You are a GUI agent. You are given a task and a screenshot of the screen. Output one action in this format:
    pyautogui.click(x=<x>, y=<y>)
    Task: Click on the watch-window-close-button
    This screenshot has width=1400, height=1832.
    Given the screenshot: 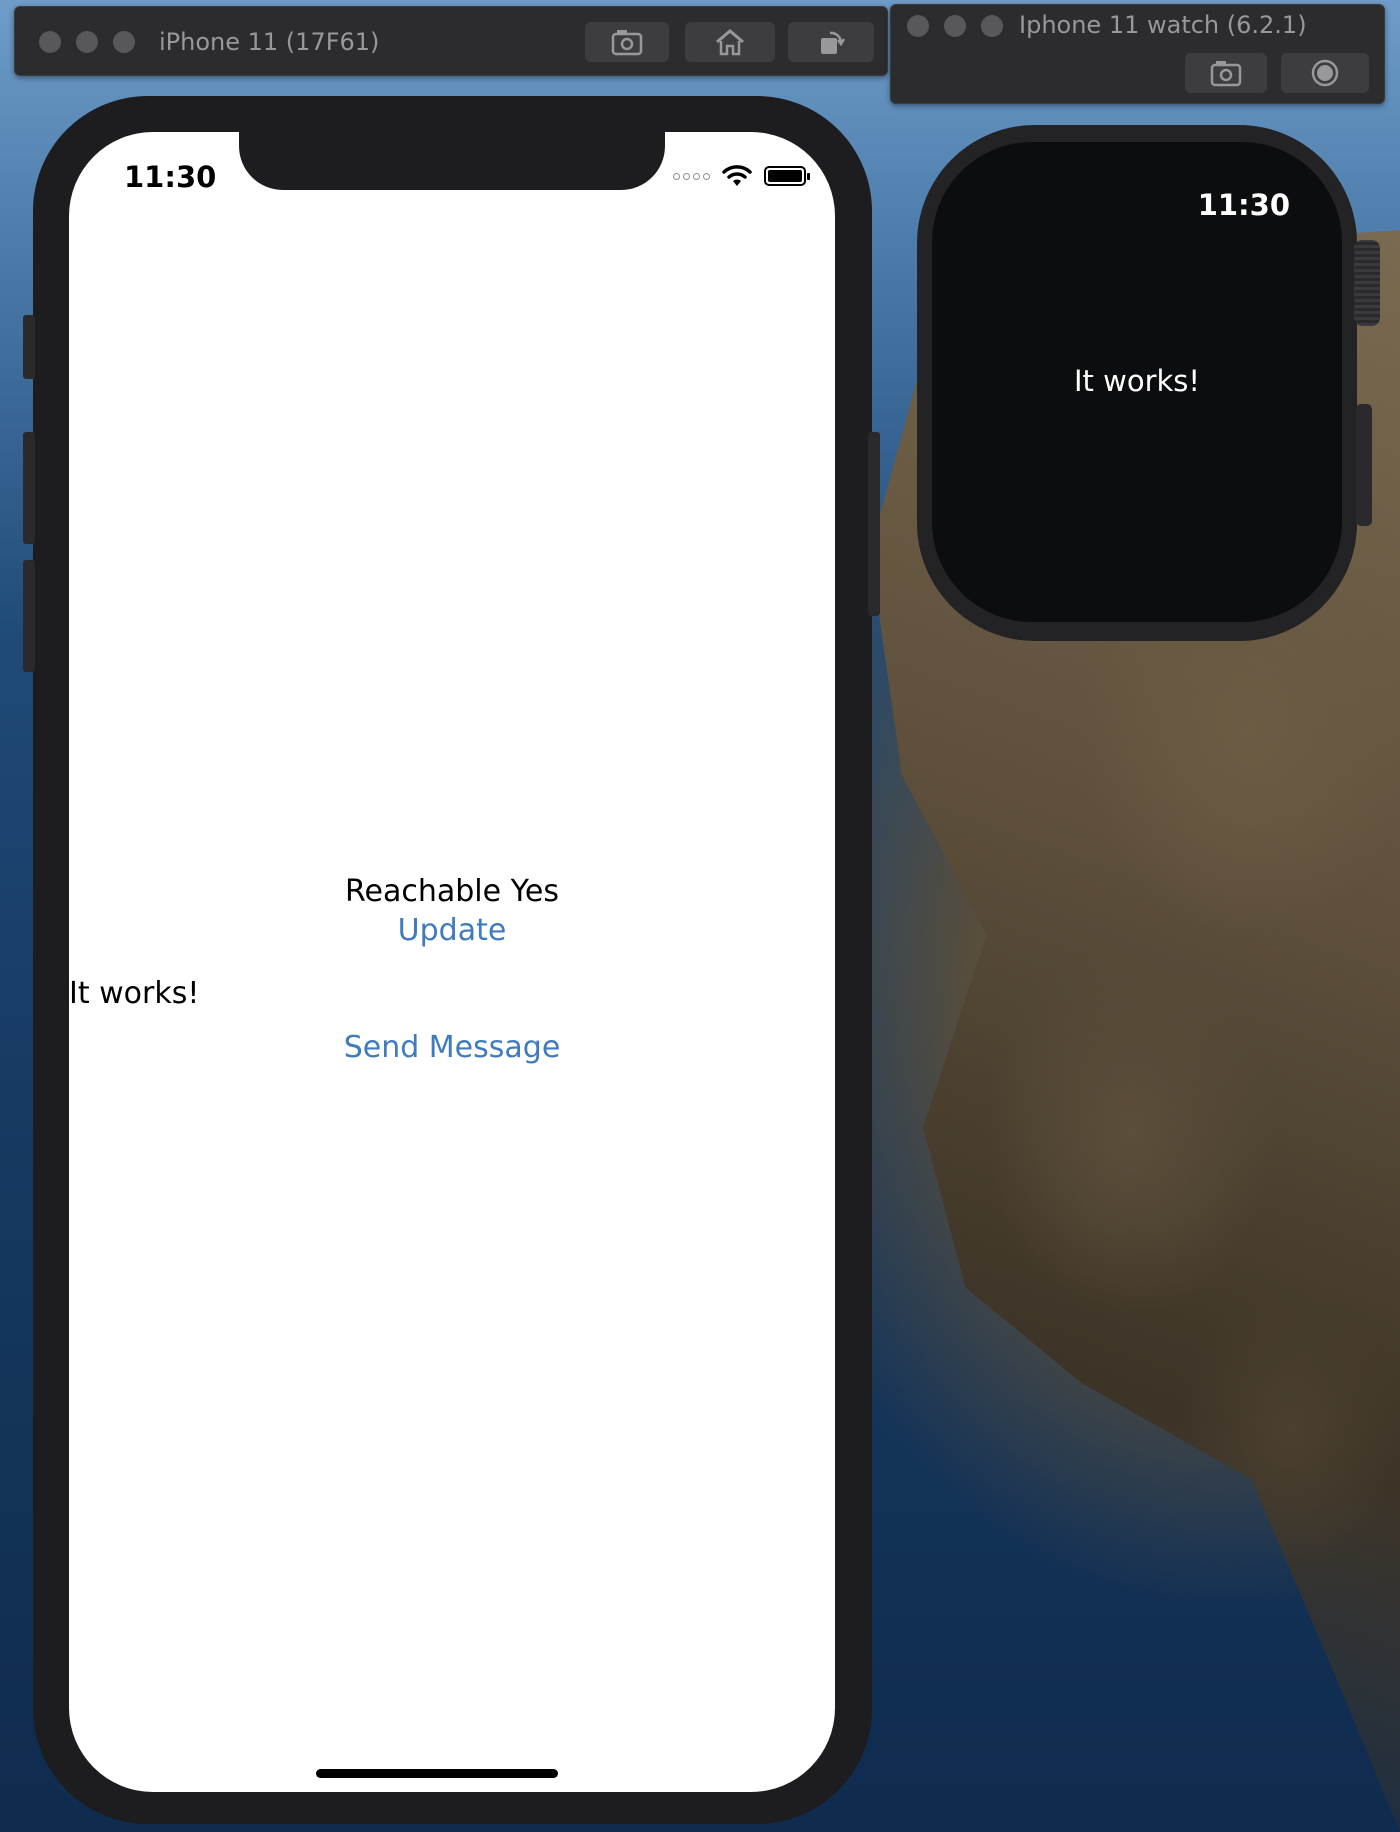 What is the action you would take?
    pyautogui.click(x=918, y=26)
    